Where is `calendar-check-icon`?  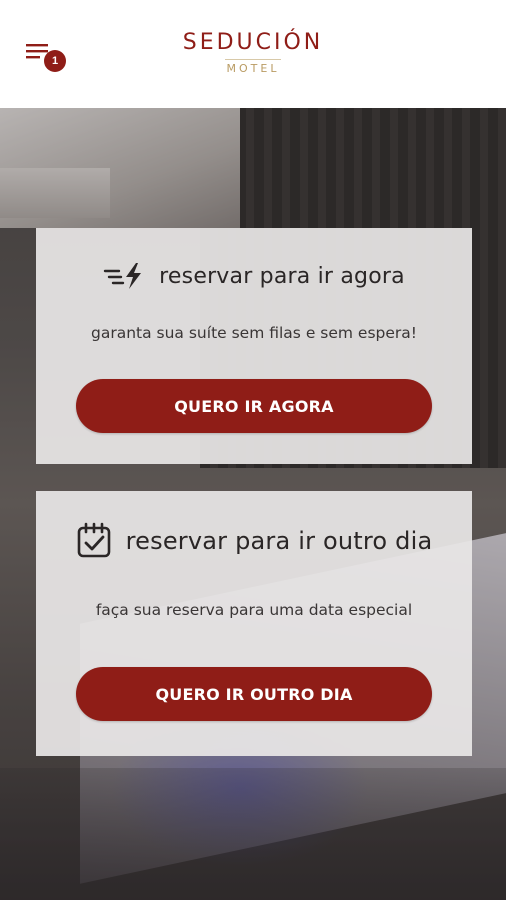 calendar-check-icon is located at coordinates (95, 541).